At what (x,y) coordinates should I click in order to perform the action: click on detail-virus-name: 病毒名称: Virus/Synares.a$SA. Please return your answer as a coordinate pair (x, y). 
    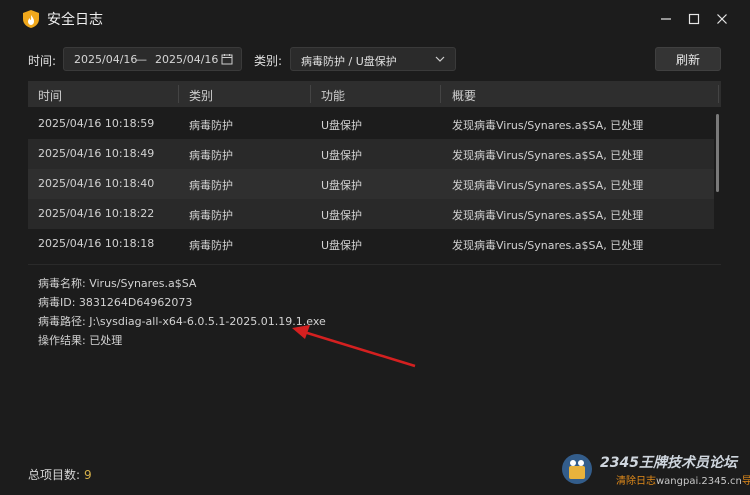
    Looking at the image, I should click on (117, 283).